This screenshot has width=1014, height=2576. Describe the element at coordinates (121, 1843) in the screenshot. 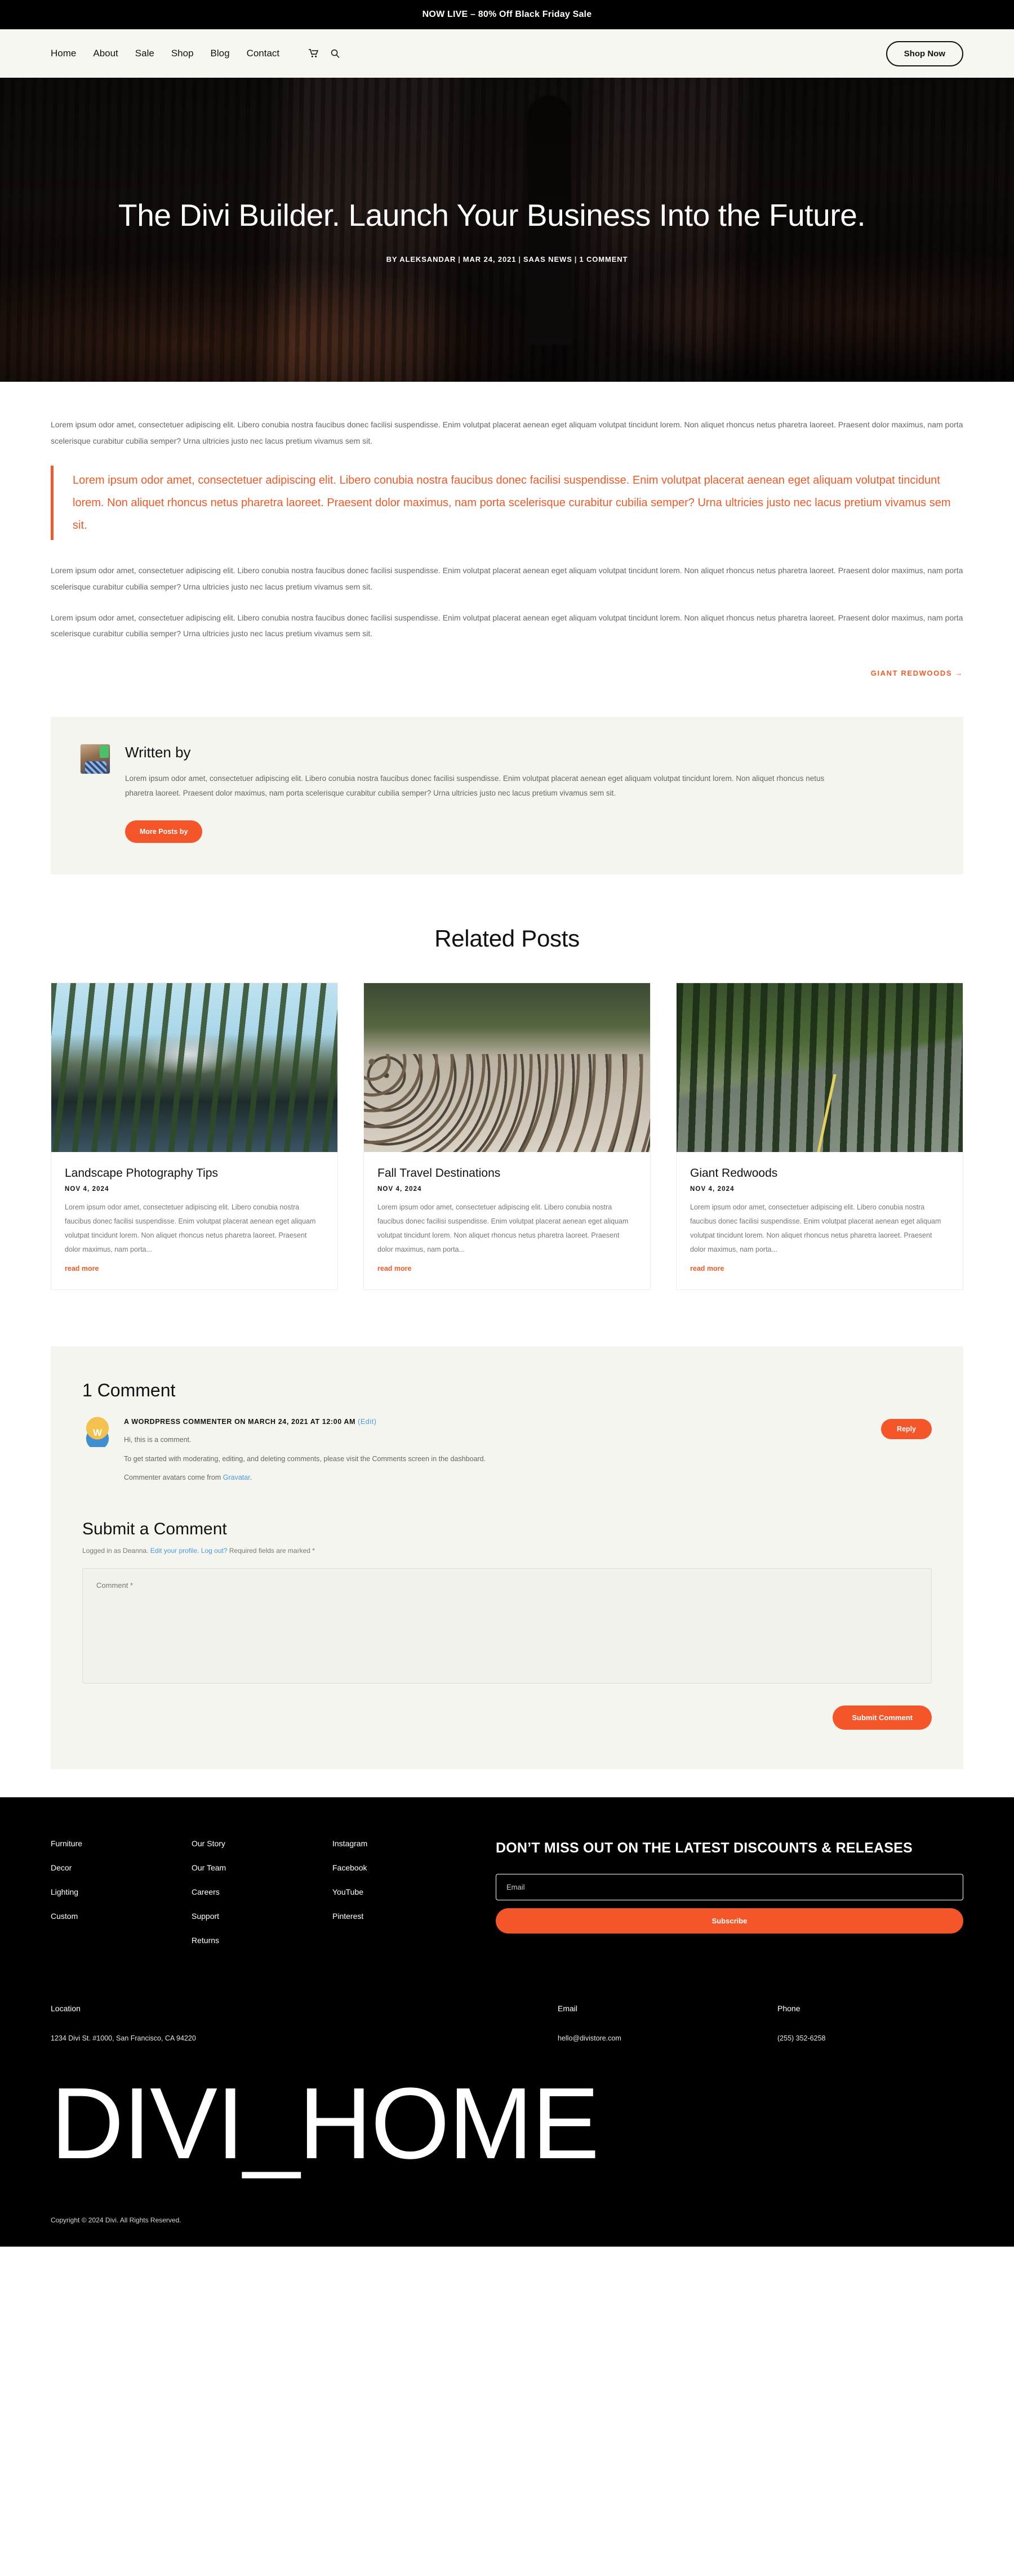

I see `footer-link-furniture: Furniture` at that location.